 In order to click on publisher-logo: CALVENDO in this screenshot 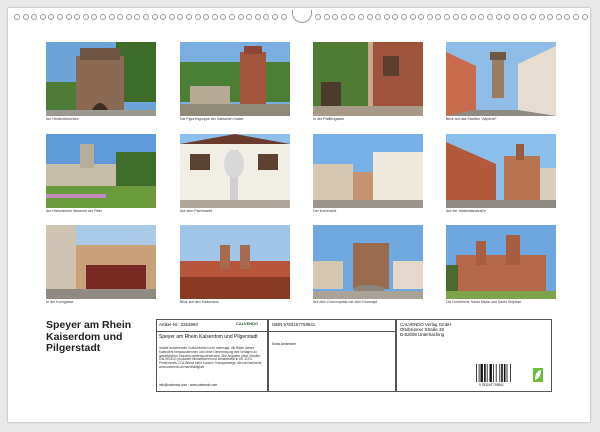, I will do `click(247, 323)`.